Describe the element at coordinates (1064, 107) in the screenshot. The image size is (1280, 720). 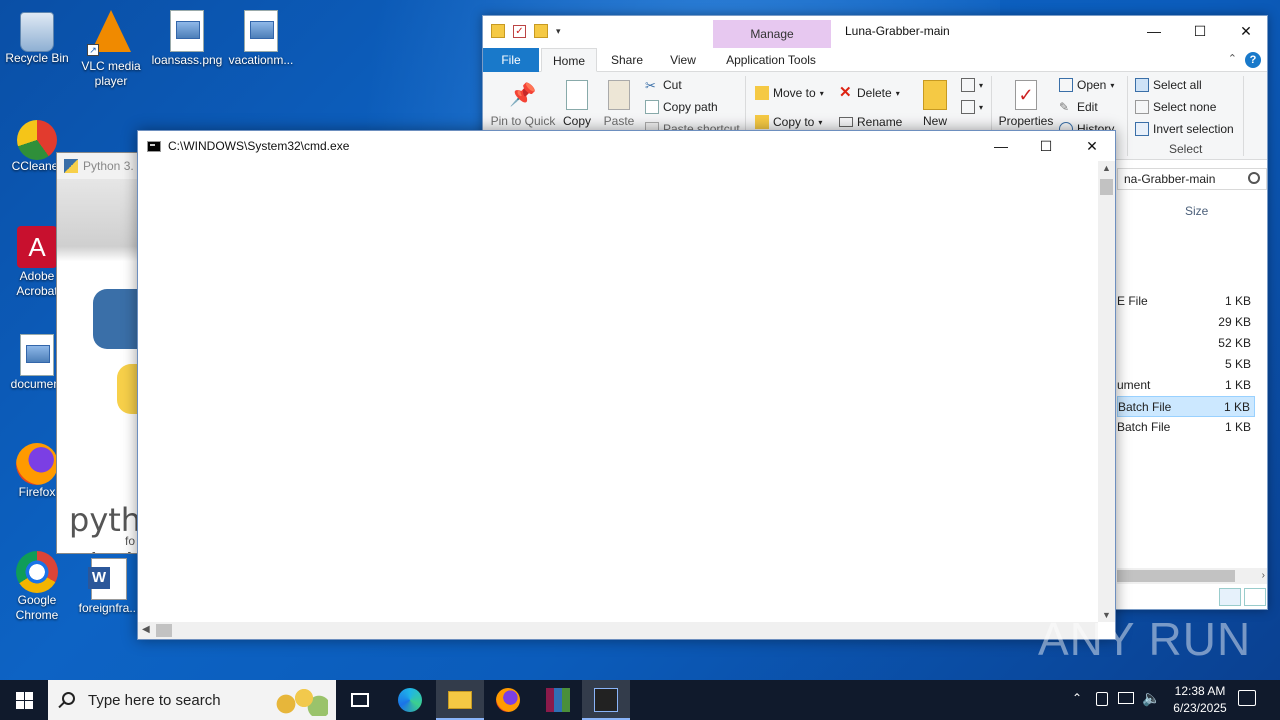
I see `edit-pencil-icon: ✎` at that location.